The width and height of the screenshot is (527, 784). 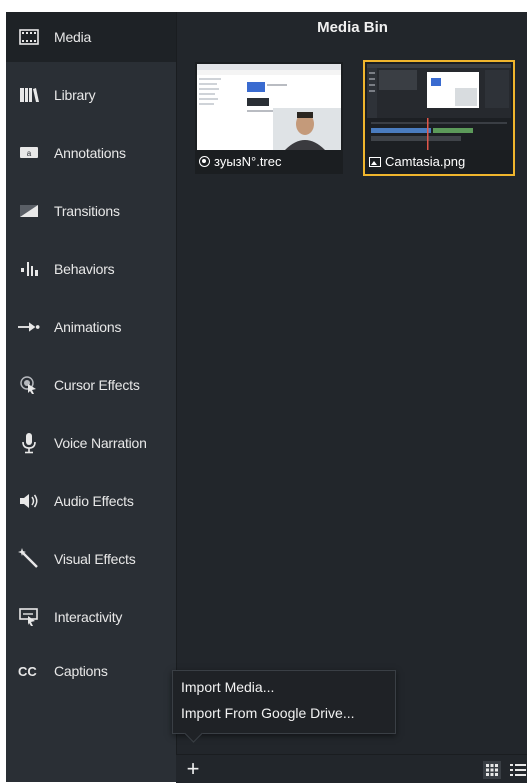 I want to click on sidebar-item-label: Media, so click(x=73, y=37).